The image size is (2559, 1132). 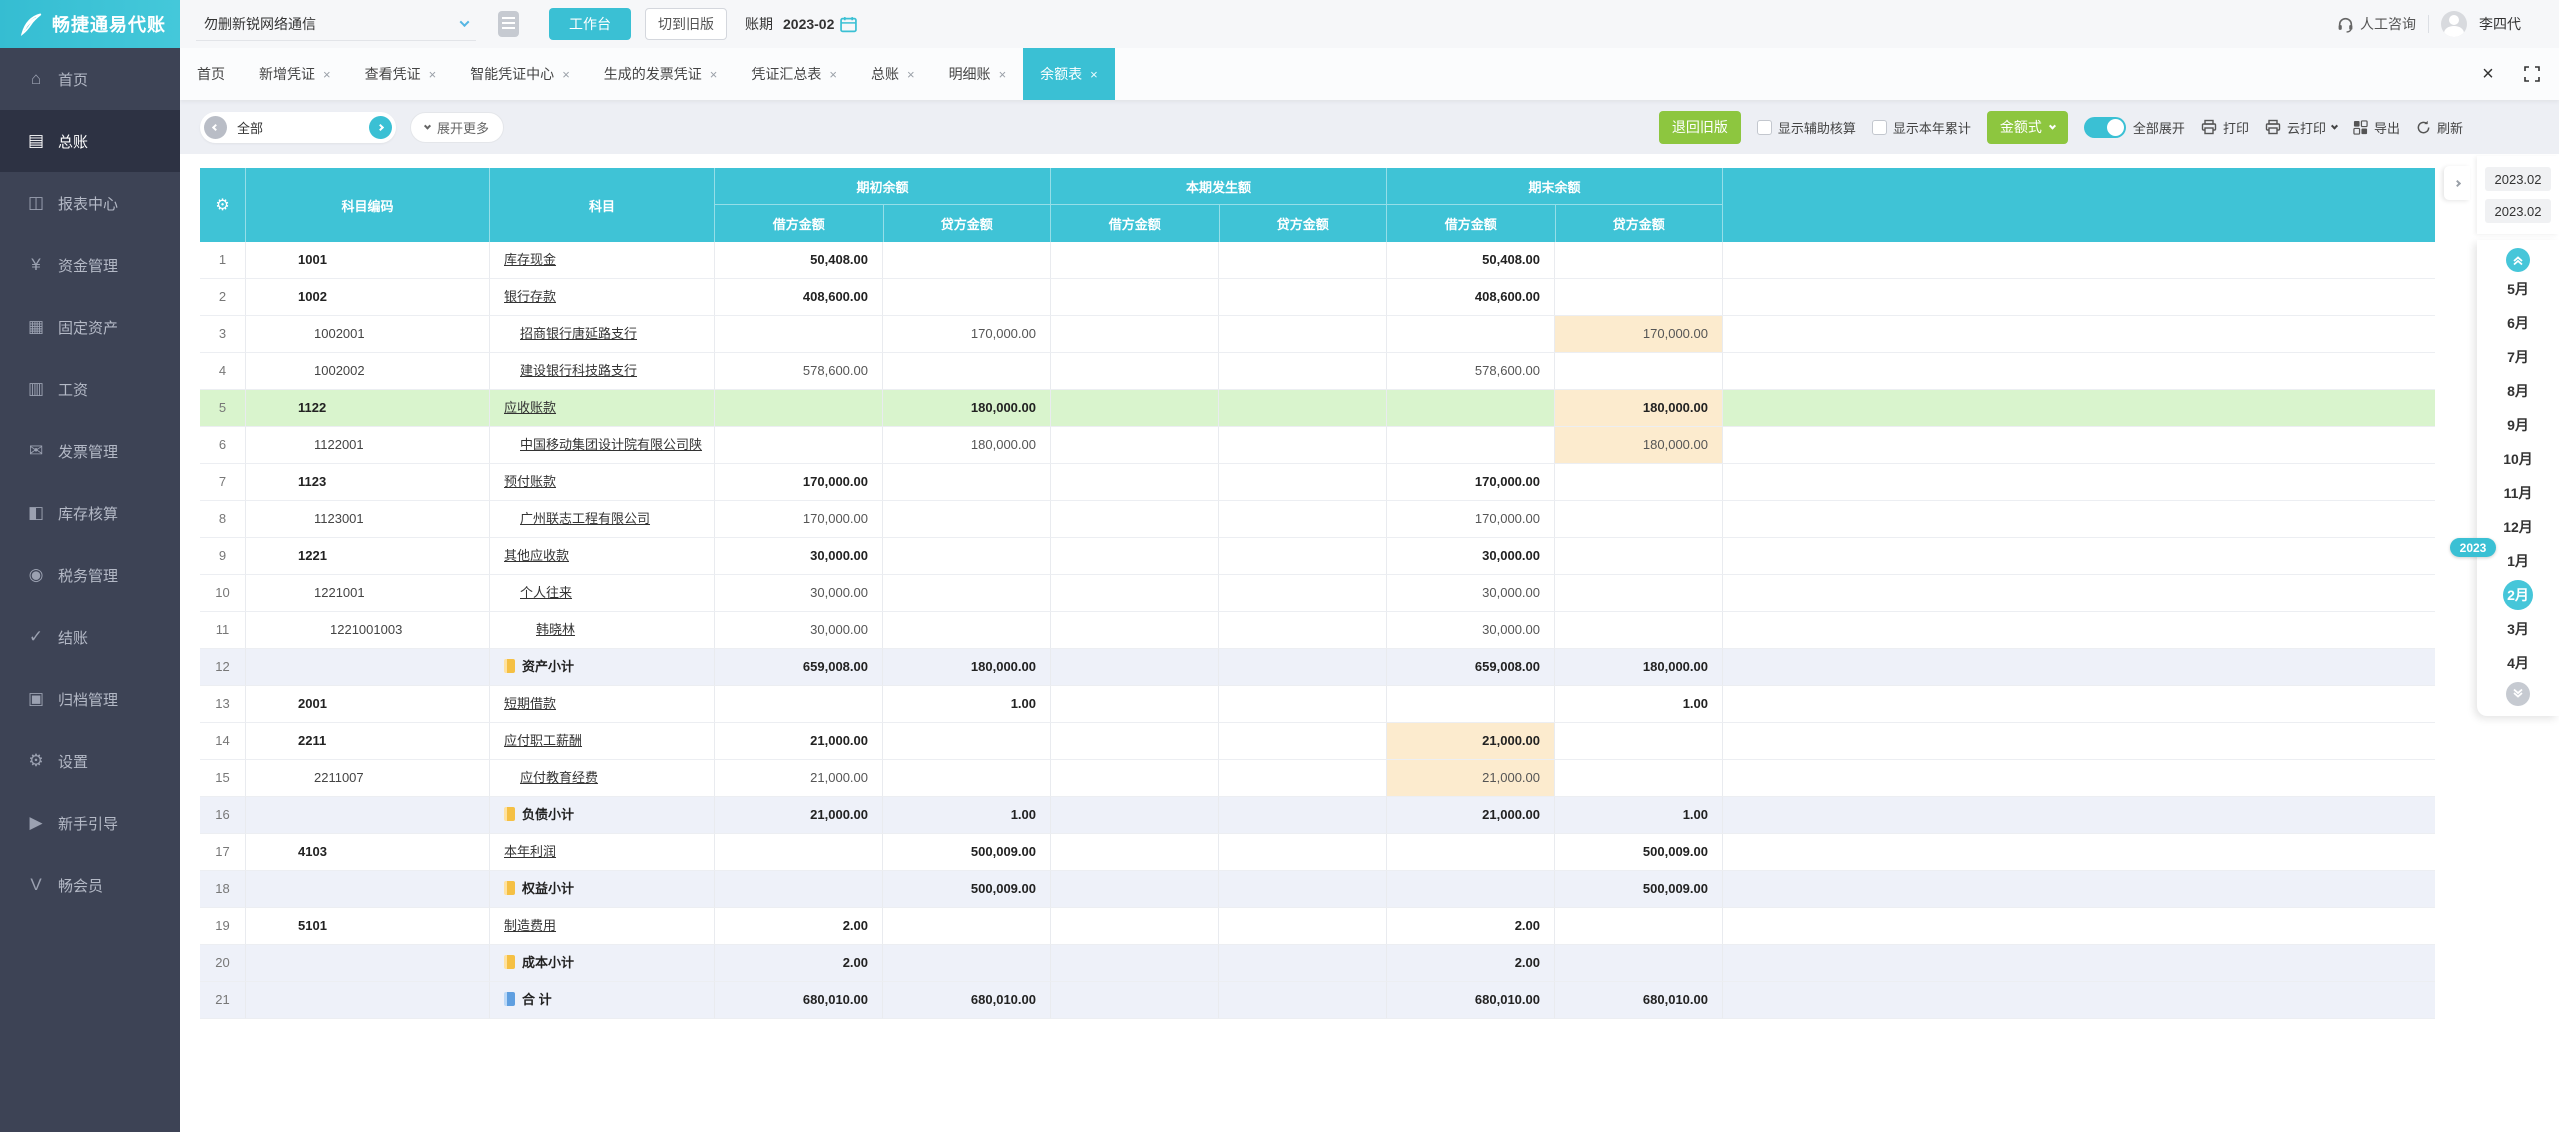 I want to click on sidebar-item-固定资产: ▦ 固定资产, so click(x=90, y=327).